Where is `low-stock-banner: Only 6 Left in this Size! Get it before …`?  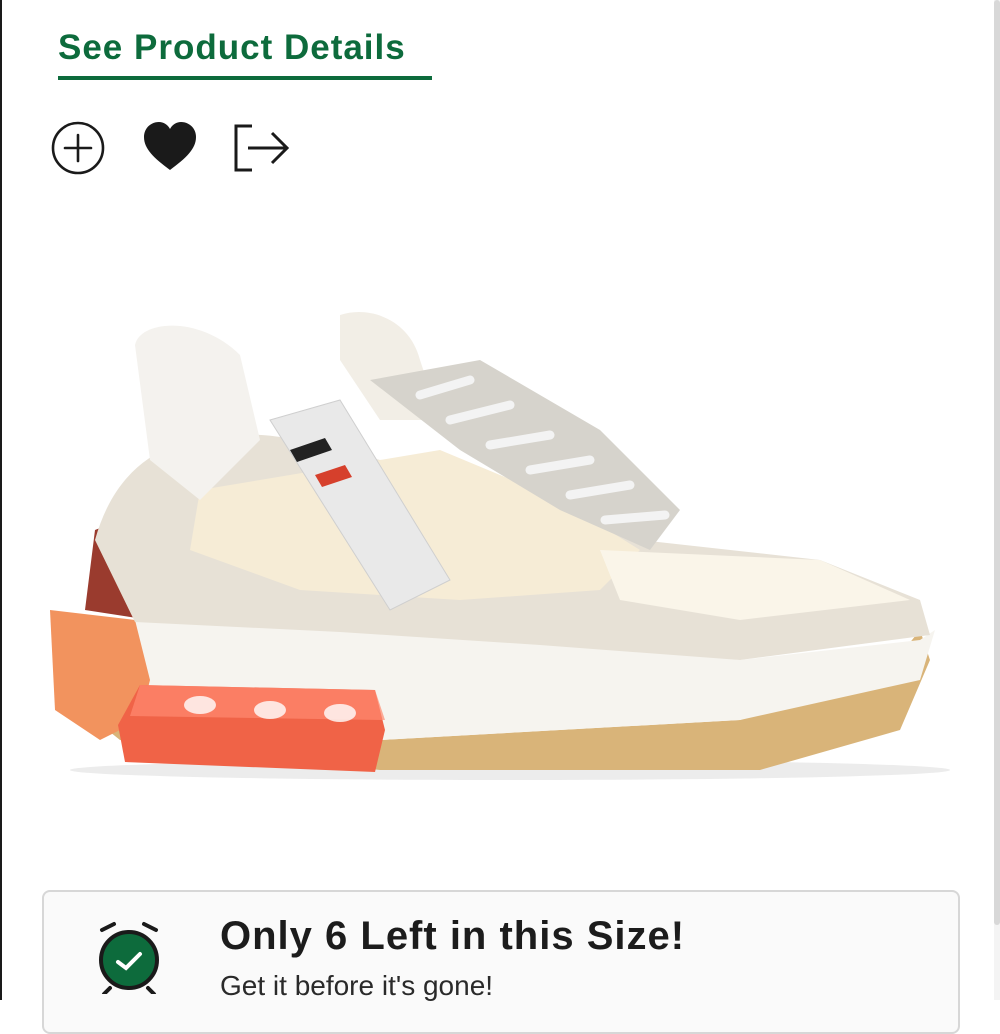
low-stock-banner: Only 6 Left in this Size! Get it before … is located at coordinates (501, 962).